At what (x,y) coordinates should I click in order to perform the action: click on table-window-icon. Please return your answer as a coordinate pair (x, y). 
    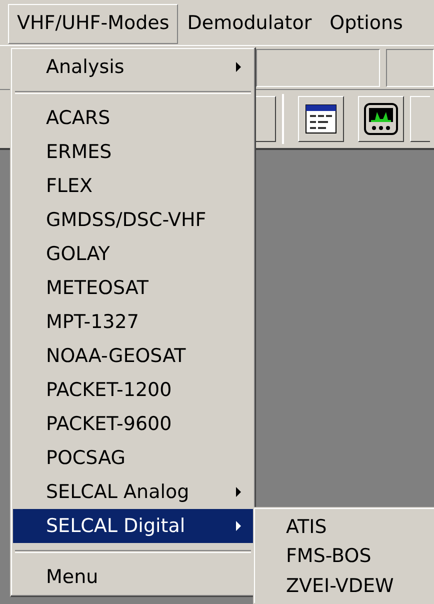
    Looking at the image, I should click on (321, 119).